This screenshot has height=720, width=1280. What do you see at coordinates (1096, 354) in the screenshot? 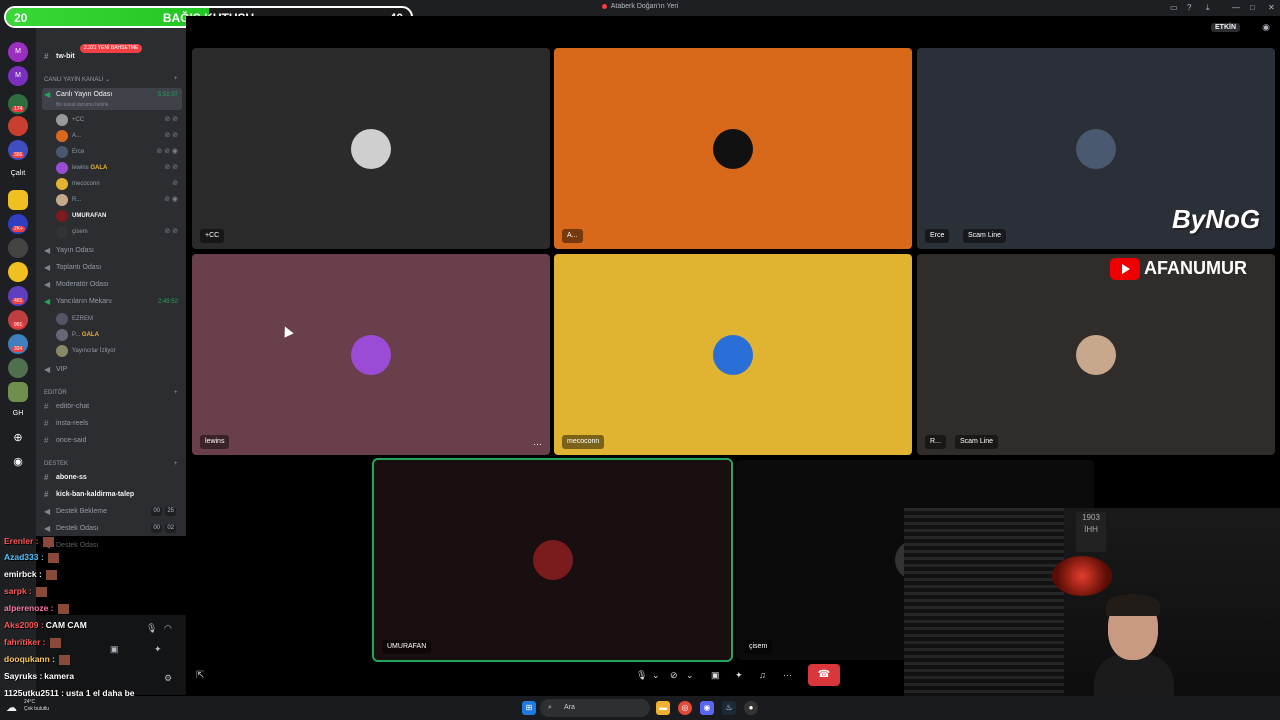
I see `participant-tile: R... Scam Line` at bounding box center [1096, 354].